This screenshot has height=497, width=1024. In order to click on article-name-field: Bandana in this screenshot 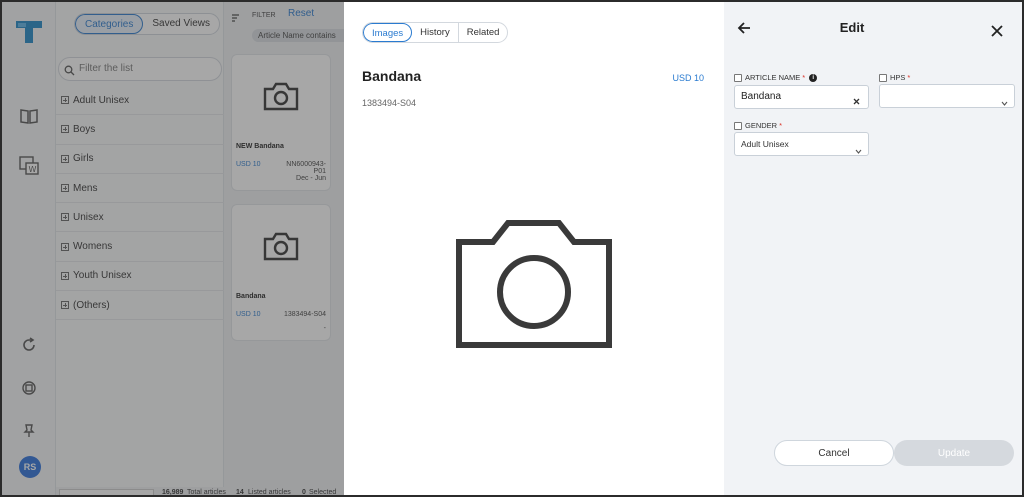, I will do `click(801, 97)`.